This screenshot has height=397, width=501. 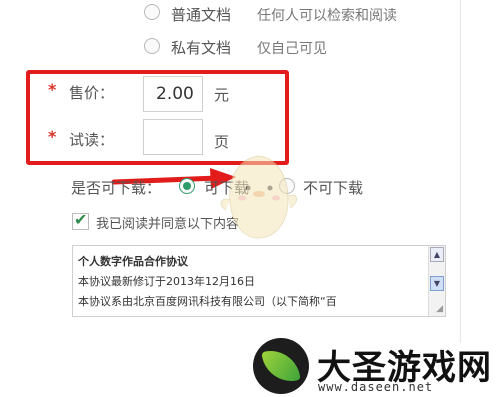 I want to click on brand-url: www.daseen.net, so click(x=376, y=387).